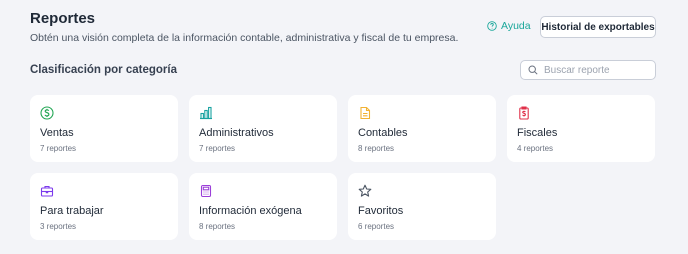  What do you see at coordinates (533, 70) in the screenshot?
I see `search-icon` at bounding box center [533, 70].